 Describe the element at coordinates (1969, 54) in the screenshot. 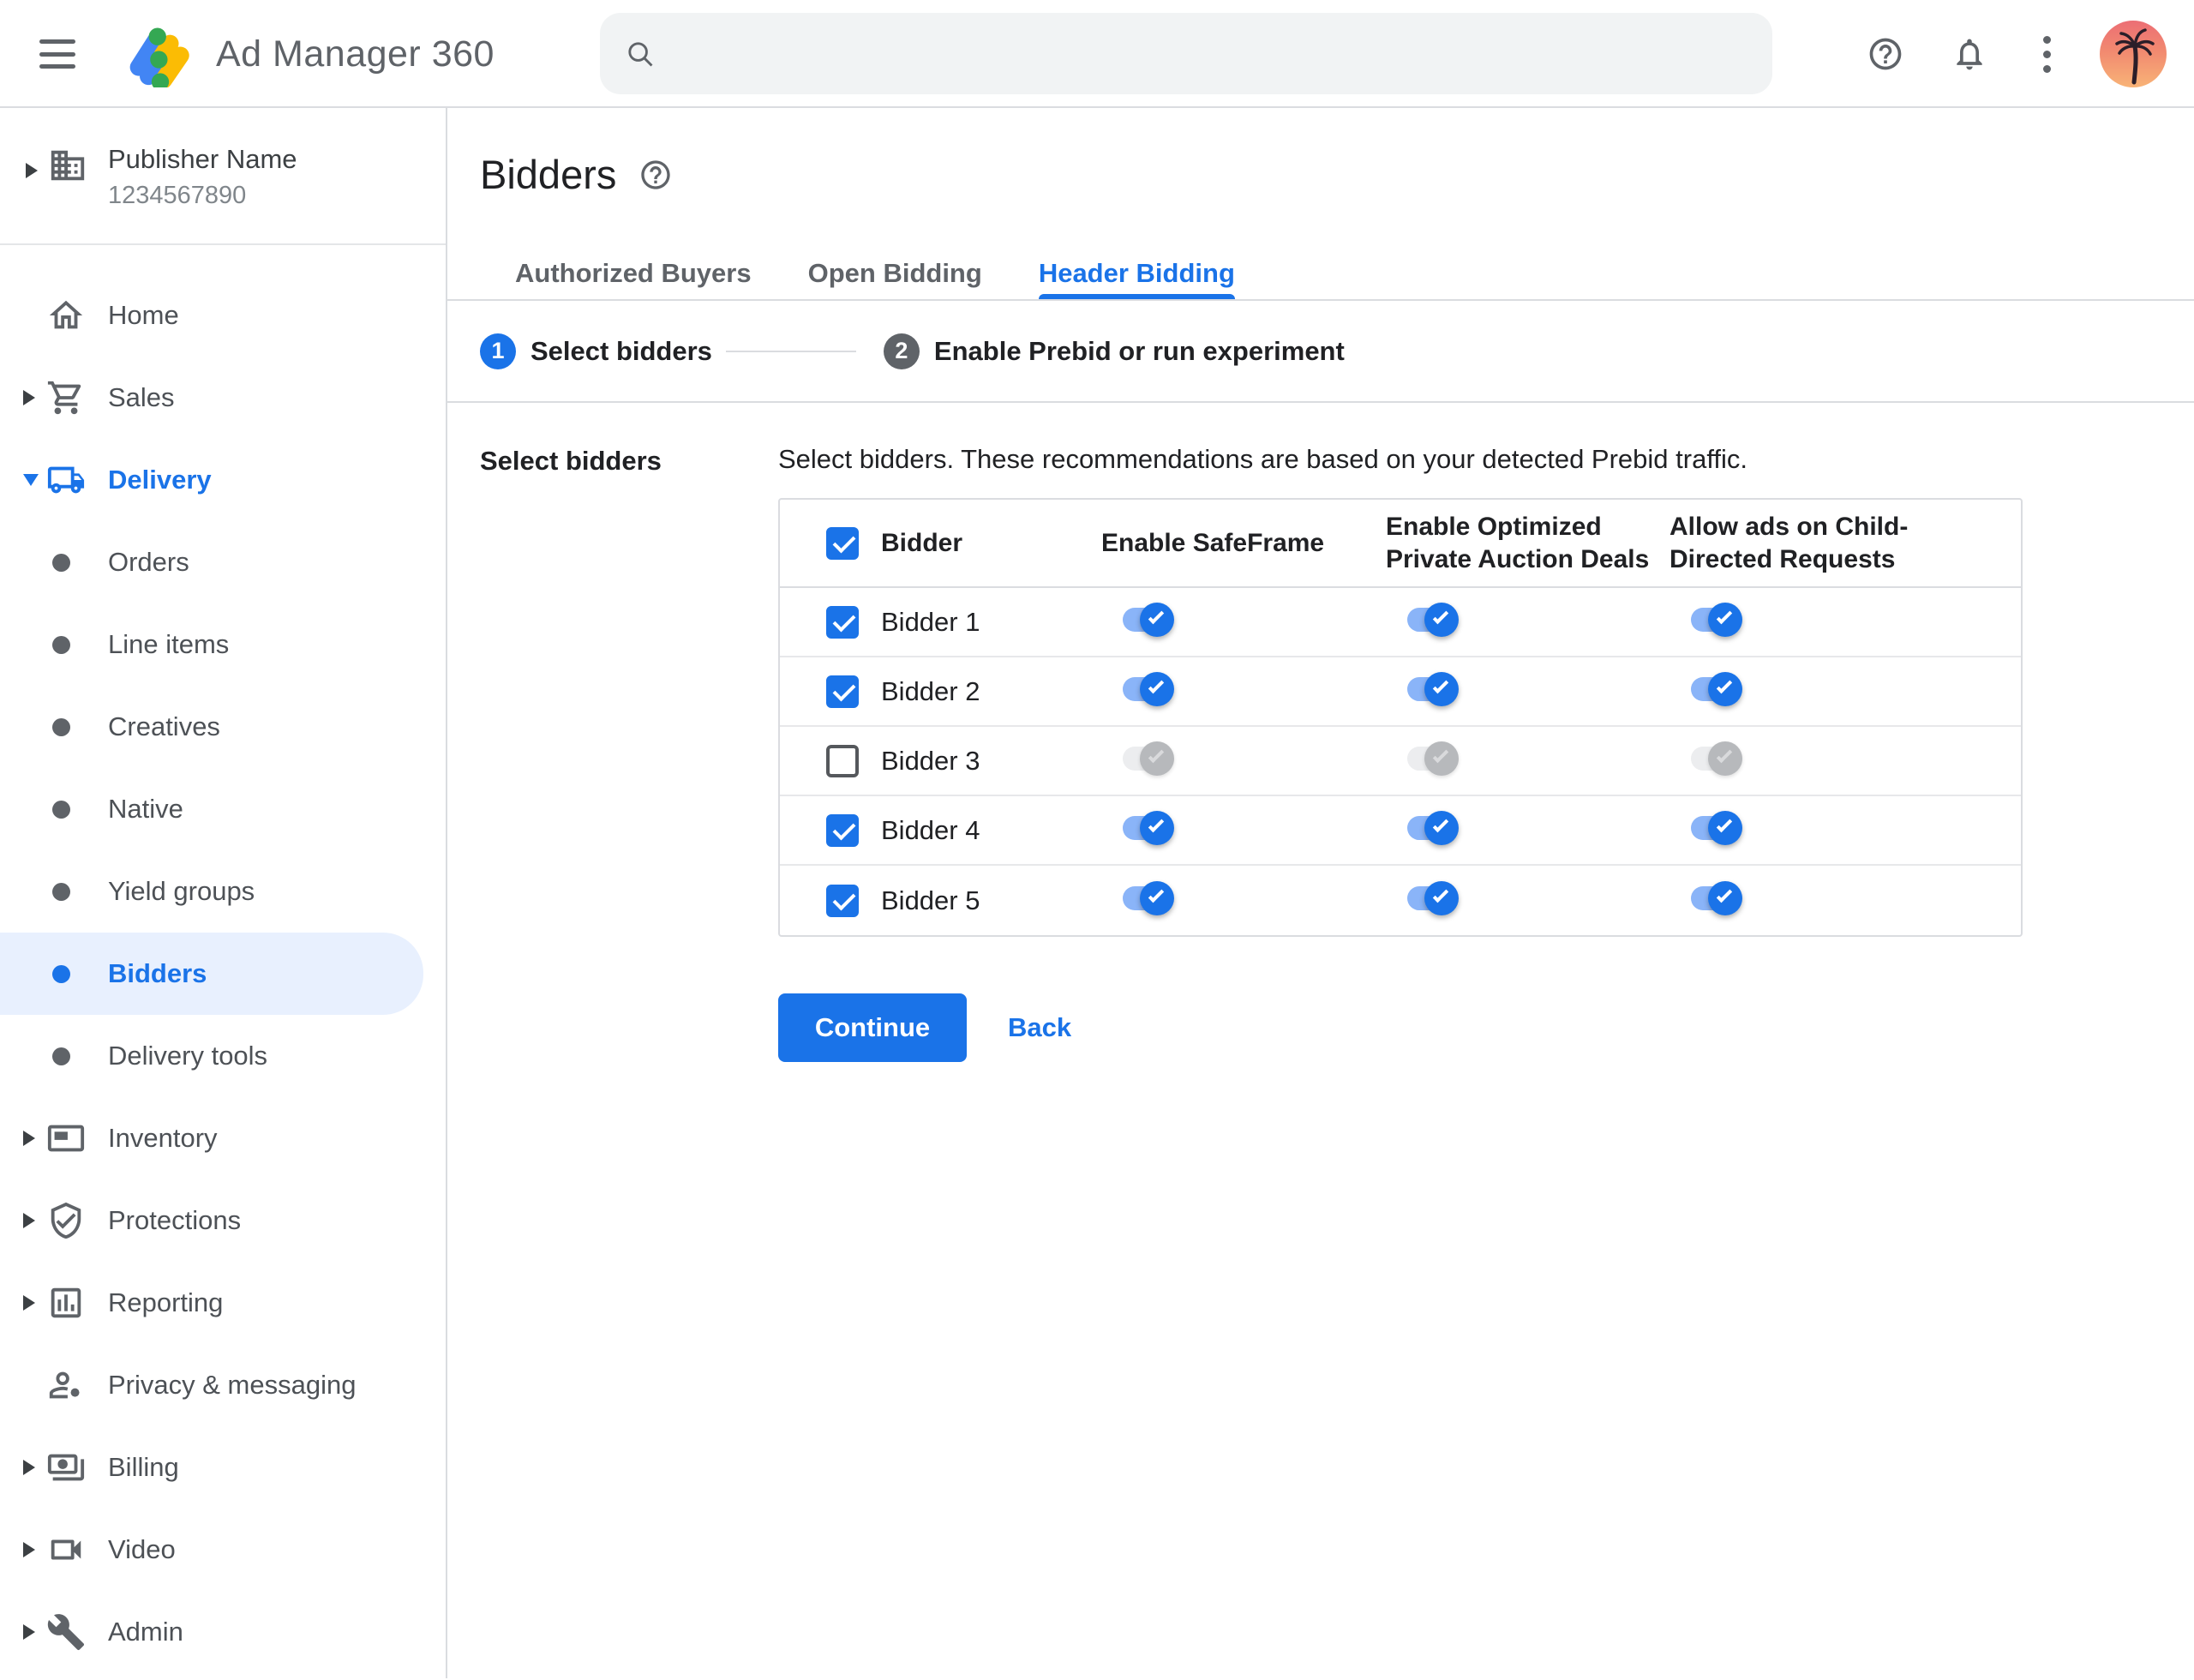

I see `notifications-button` at that location.